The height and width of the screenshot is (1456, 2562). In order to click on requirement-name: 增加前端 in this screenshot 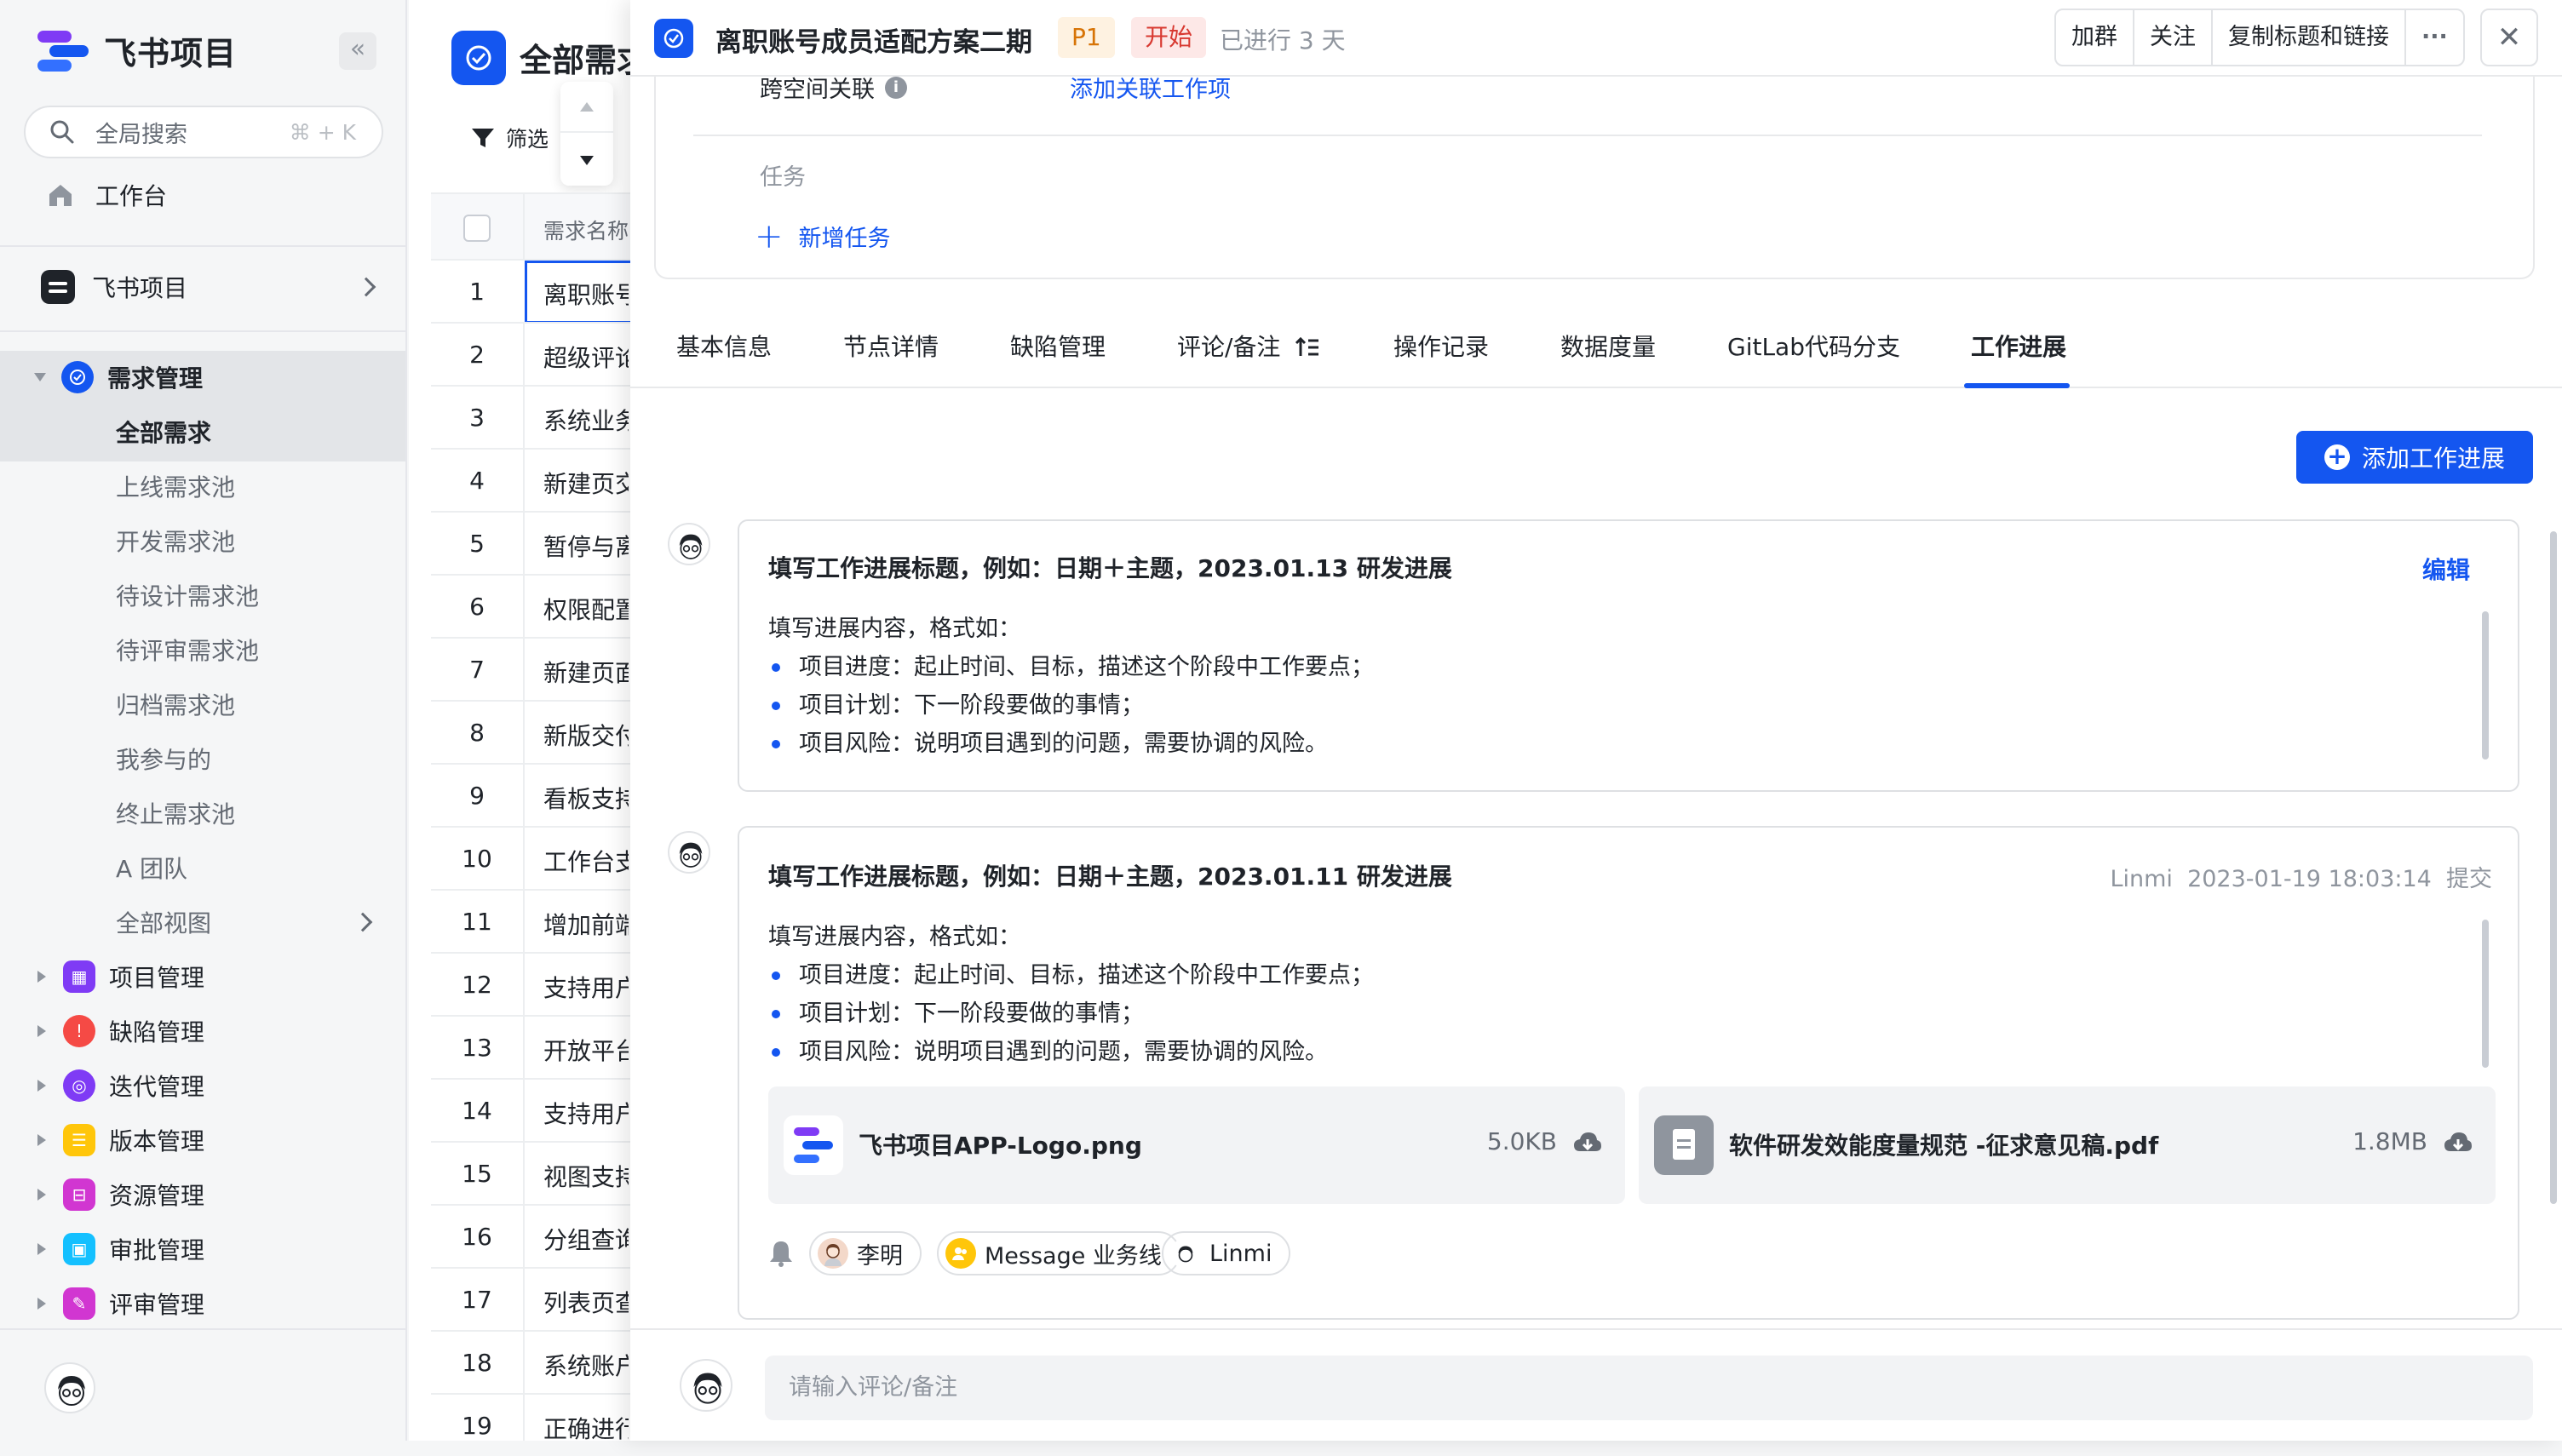, I will do `click(586, 924)`.